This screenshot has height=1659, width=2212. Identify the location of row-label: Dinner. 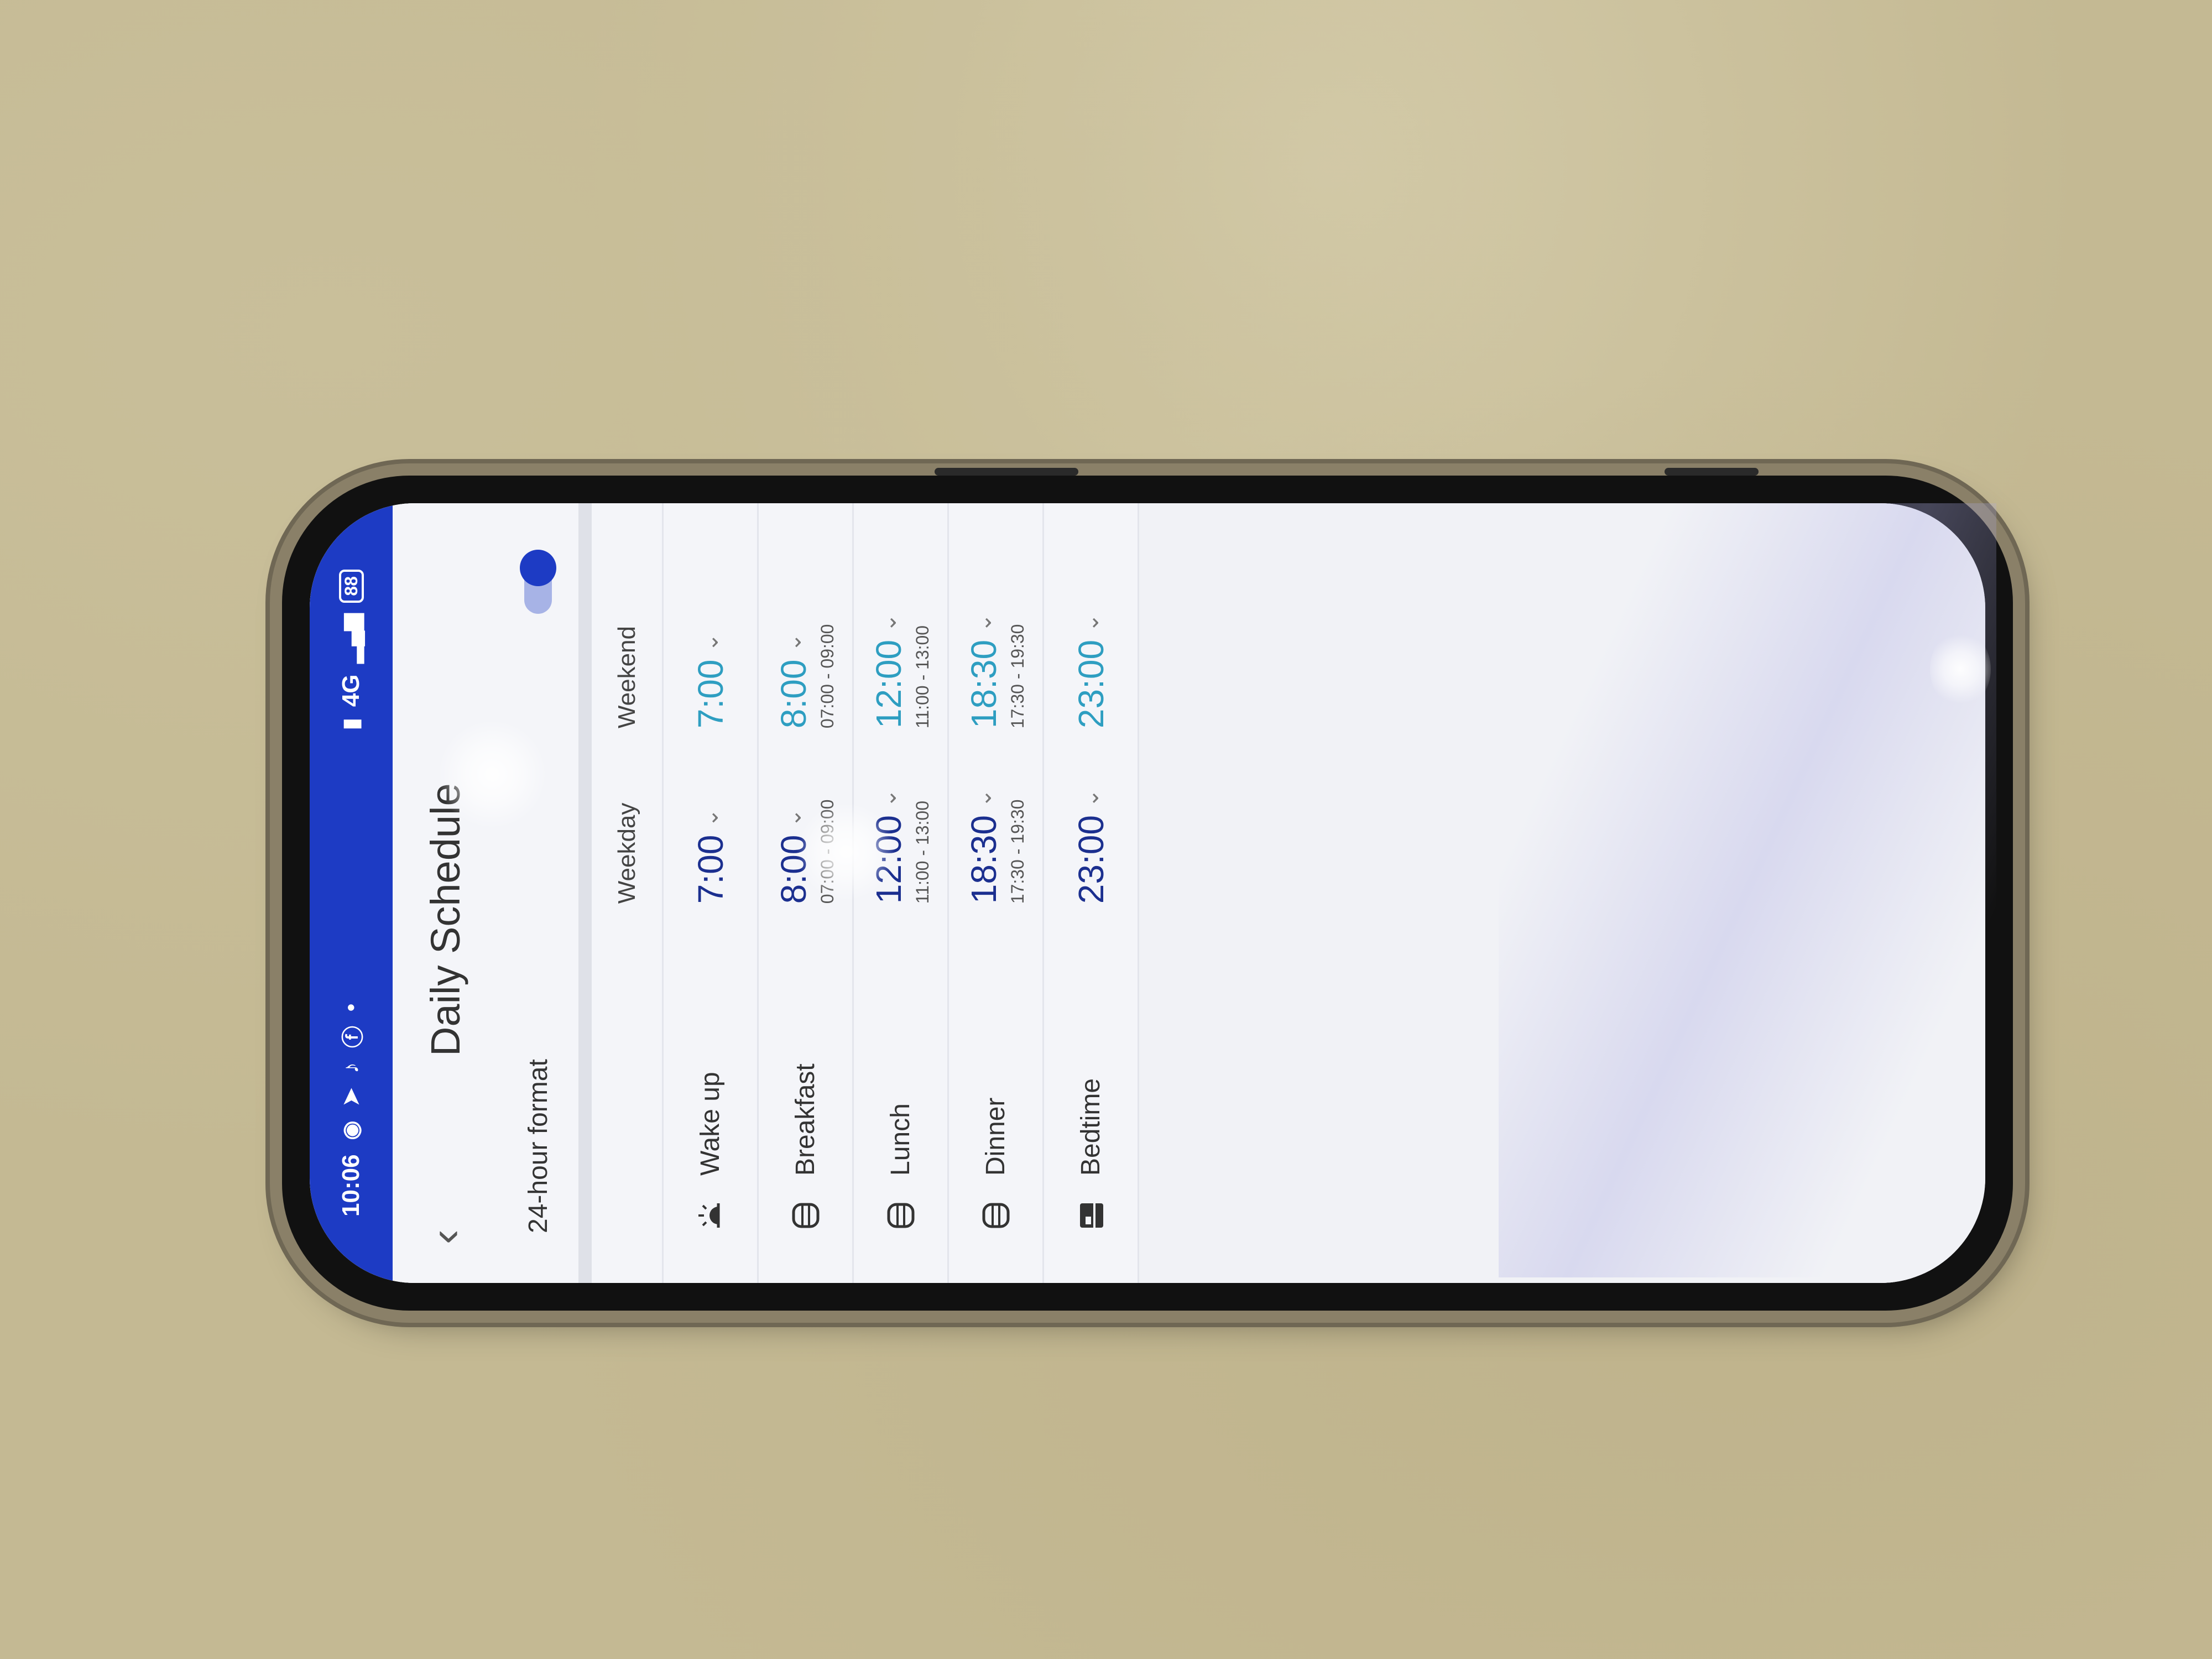
(996, 1137).